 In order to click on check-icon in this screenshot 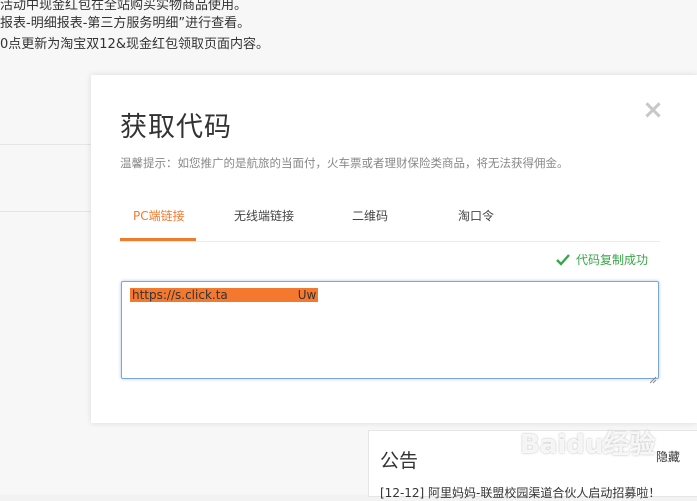, I will do `click(563, 261)`.